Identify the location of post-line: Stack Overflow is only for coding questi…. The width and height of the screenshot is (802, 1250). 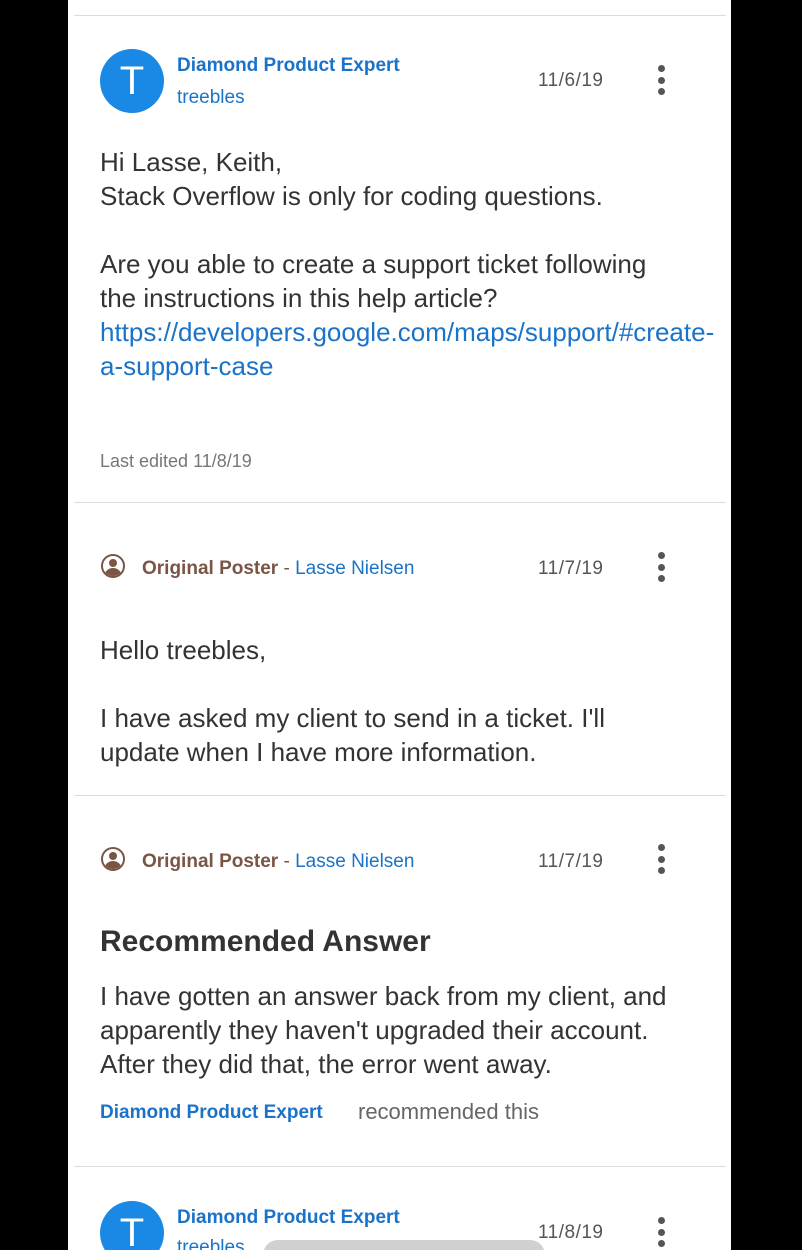
(351, 196).